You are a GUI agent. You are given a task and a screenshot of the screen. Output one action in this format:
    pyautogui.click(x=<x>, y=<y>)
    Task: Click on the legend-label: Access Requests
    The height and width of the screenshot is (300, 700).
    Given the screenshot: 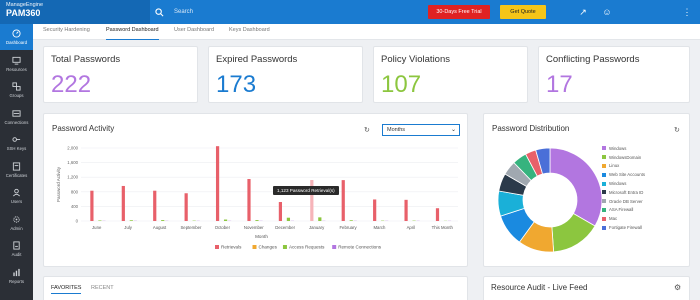 What is the action you would take?
    pyautogui.click(x=307, y=247)
    